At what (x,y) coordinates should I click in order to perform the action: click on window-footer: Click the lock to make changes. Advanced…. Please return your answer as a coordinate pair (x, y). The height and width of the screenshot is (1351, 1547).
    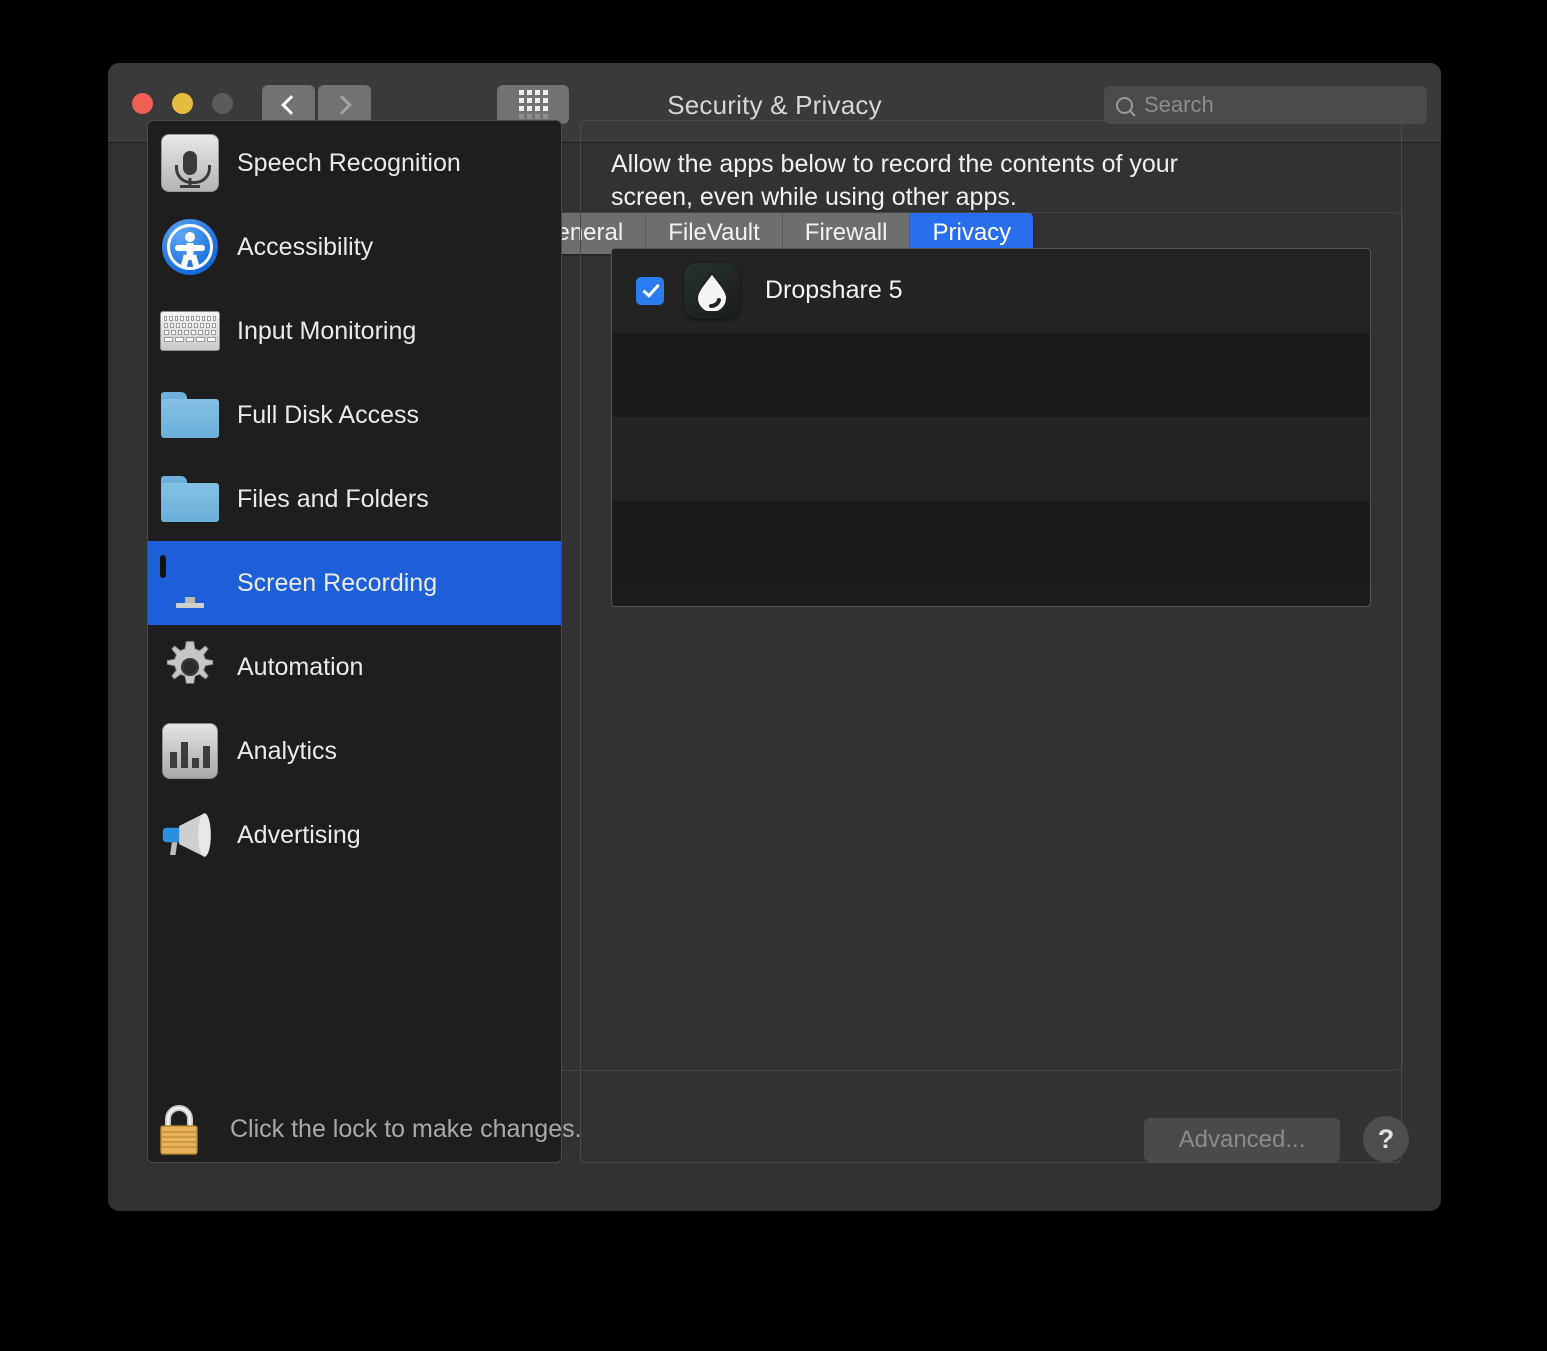
    Looking at the image, I should click on (774, 1141).